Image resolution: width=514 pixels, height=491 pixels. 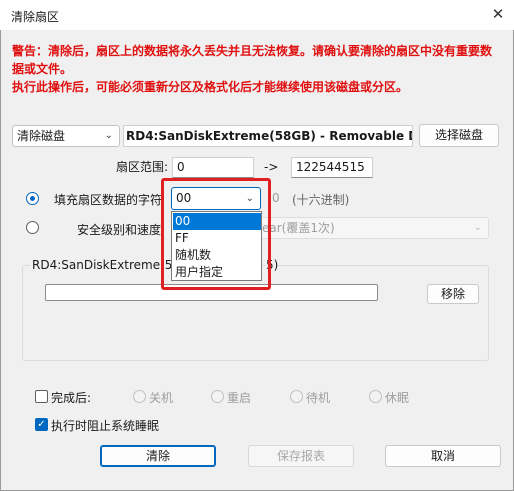 What do you see at coordinates (276, 198) in the screenshot?
I see `fill-hex-prefix-text: 0` at bounding box center [276, 198].